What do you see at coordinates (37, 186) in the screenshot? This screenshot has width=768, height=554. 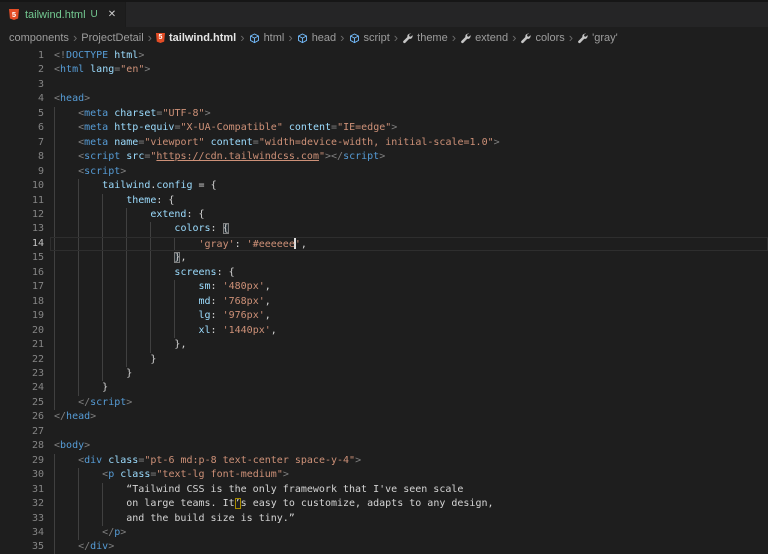 I see `line-number: 10` at bounding box center [37, 186].